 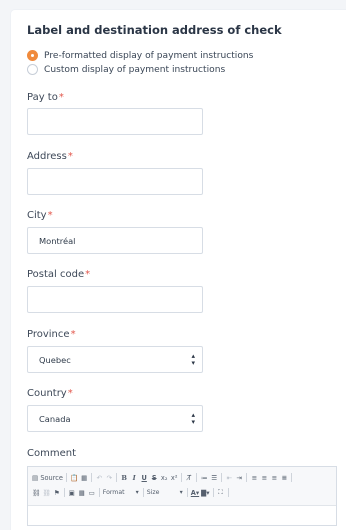 I want to click on italic-icon: I, so click(x=134, y=477).